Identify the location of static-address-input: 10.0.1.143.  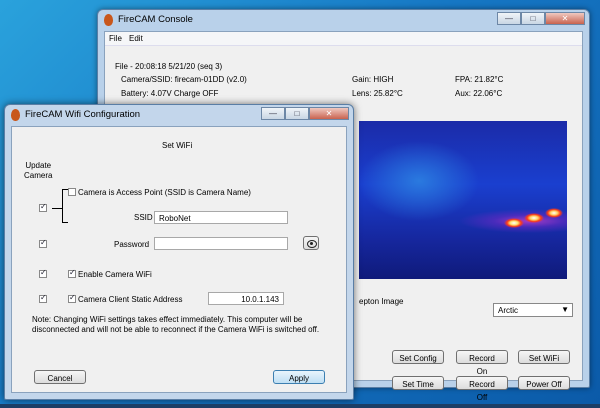
(246, 298).